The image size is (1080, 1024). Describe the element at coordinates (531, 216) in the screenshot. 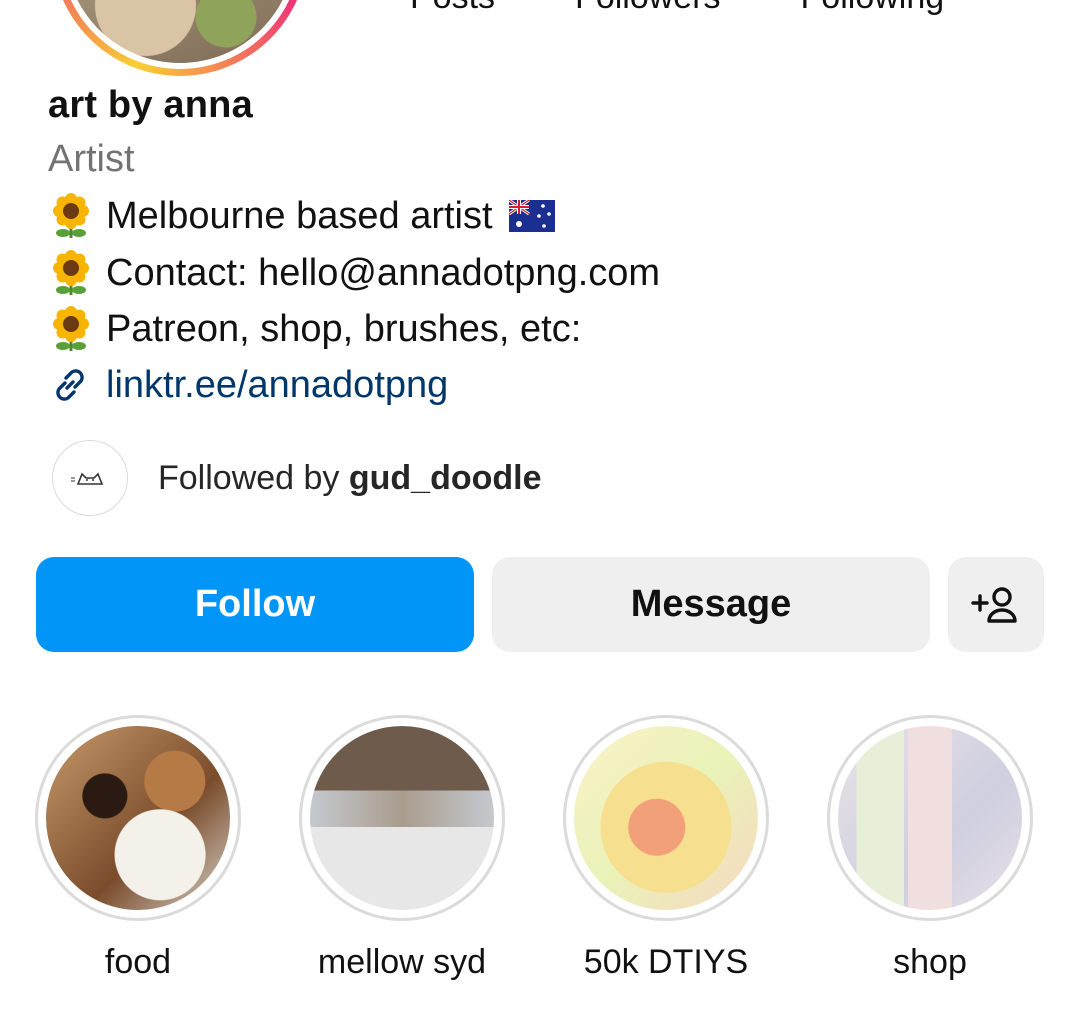

I see `australia-flag-icon` at that location.